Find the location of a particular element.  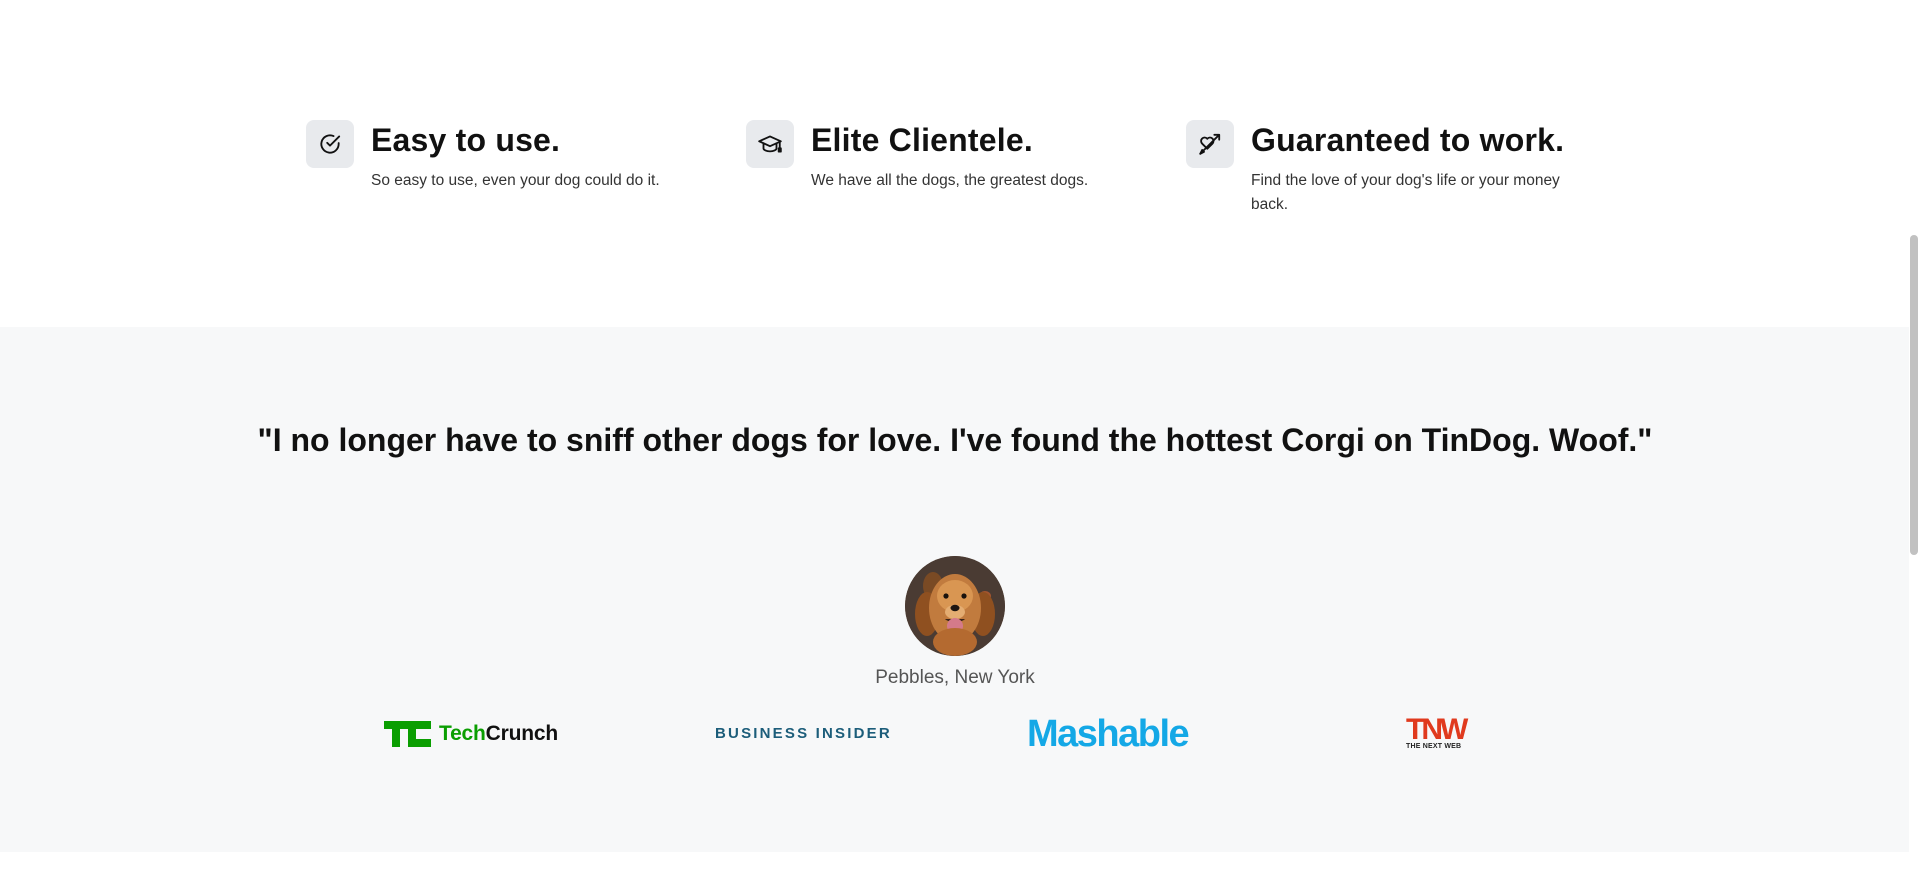

business-insider-text: BUSINESS INSIDER is located at coordinates (803, 733).